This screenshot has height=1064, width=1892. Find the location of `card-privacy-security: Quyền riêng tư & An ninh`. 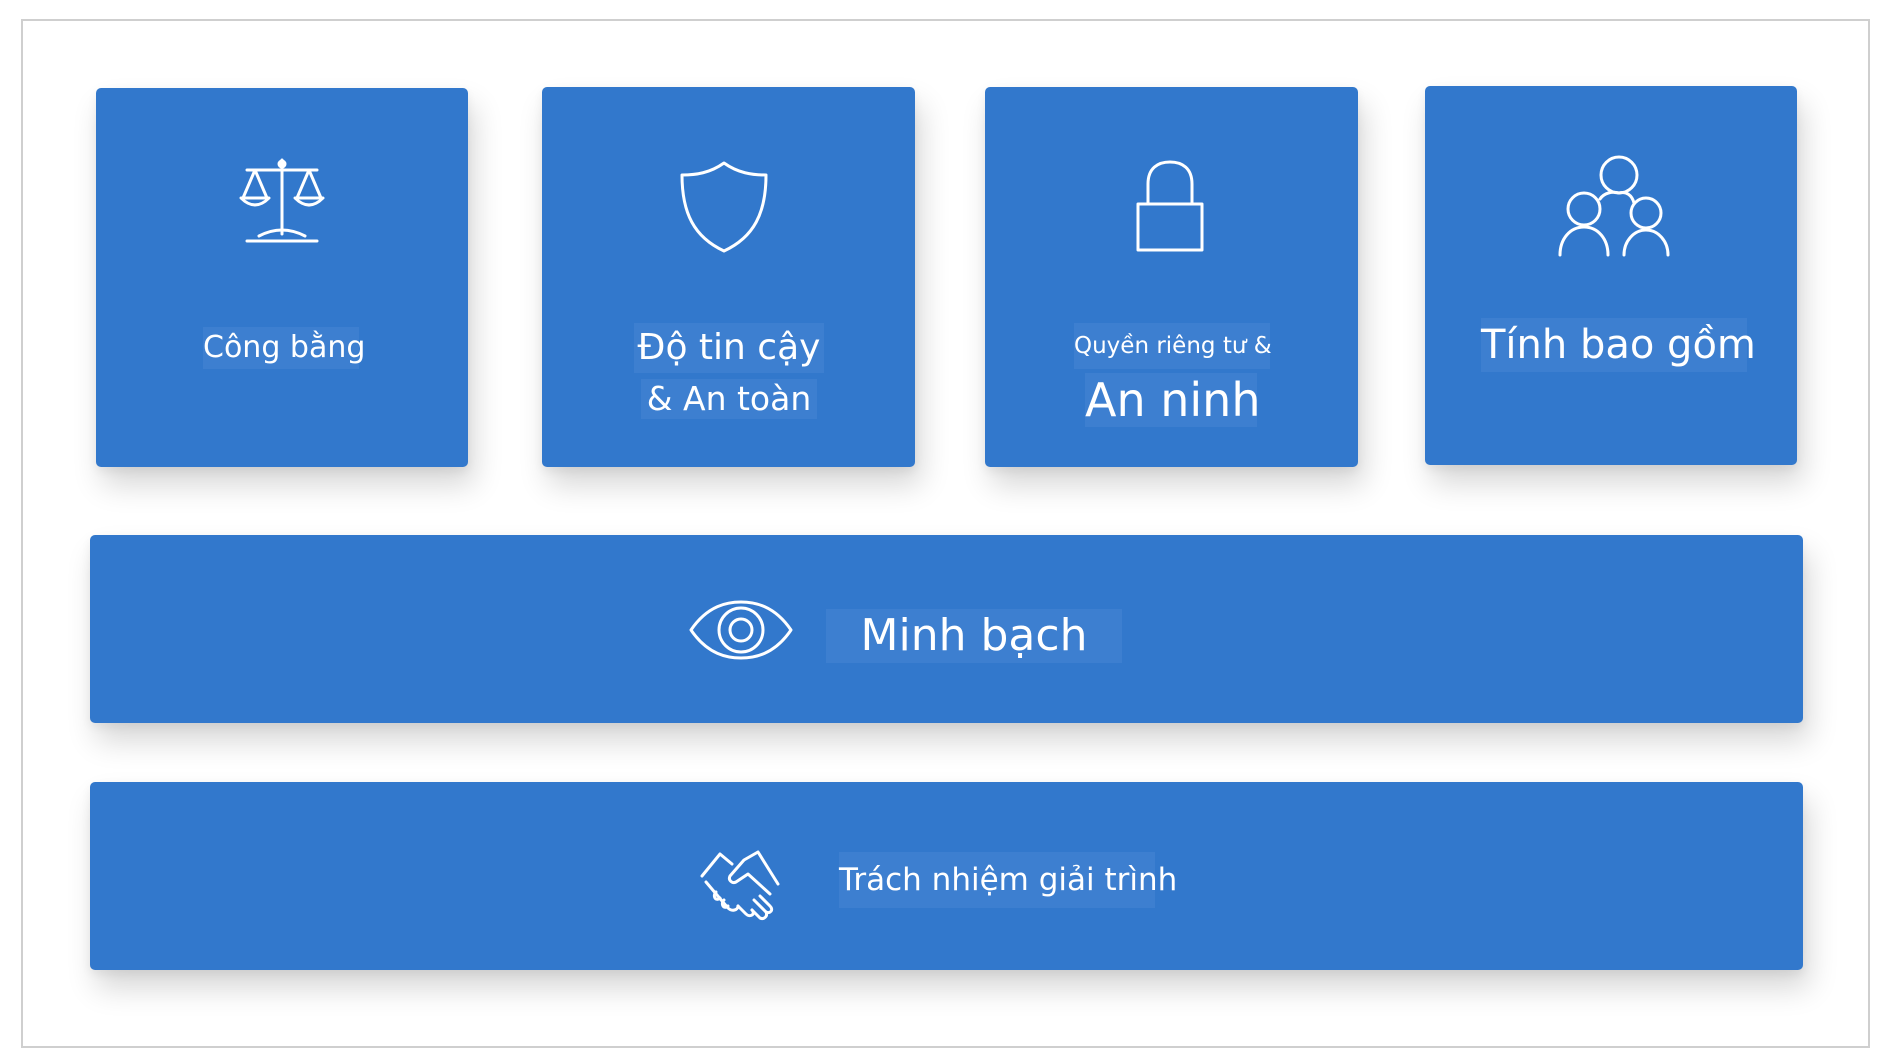

card-privacy-security: Quyền riêng tư & An ninh is located at coordinates (1171, 277).